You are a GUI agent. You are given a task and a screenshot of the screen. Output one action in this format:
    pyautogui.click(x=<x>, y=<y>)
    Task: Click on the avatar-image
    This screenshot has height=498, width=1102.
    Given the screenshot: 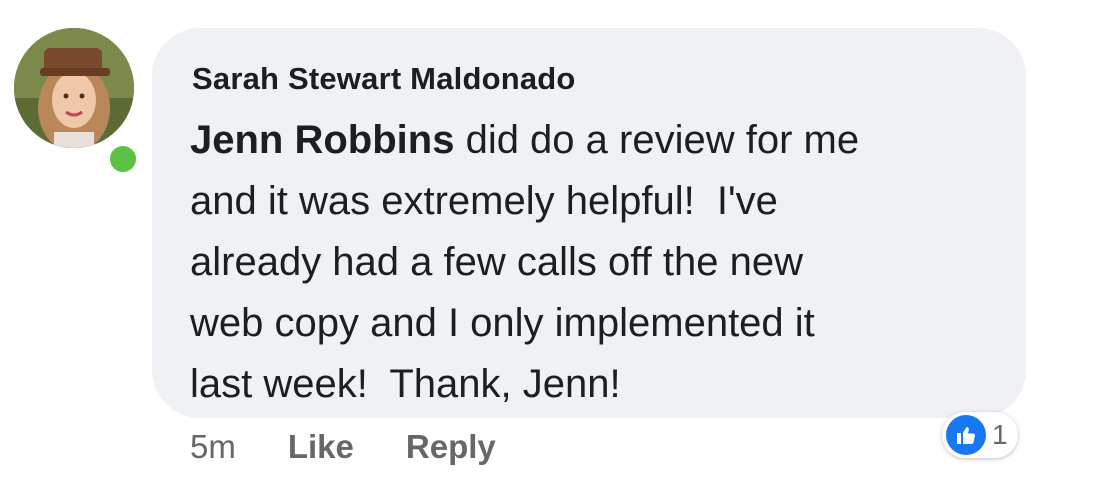 What is the action you would take?
    pyautogui.click(x=74, y=88)
    